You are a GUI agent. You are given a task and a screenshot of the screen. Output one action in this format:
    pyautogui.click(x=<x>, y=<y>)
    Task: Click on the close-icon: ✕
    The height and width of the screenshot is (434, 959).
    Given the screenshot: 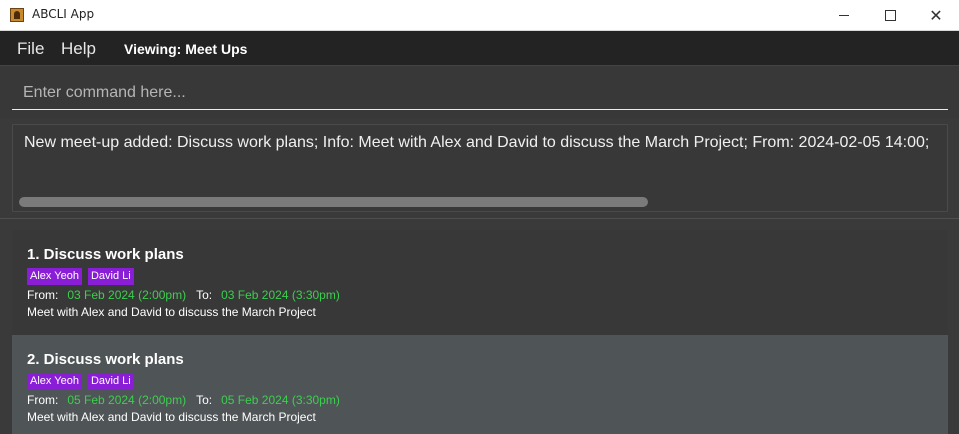 What is the action you would take?
    pyautogui.click(x=936, y=15)
    